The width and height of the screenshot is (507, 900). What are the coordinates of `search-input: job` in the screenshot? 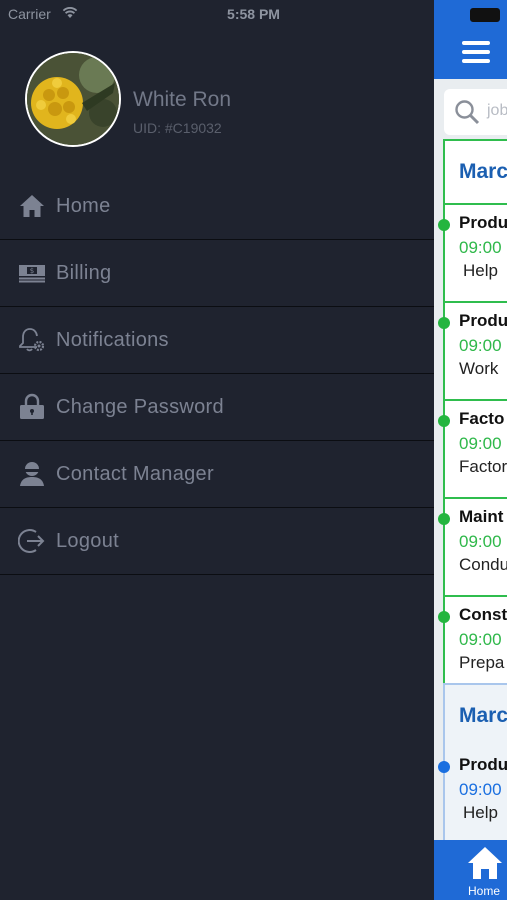 It's located at (475, 112).